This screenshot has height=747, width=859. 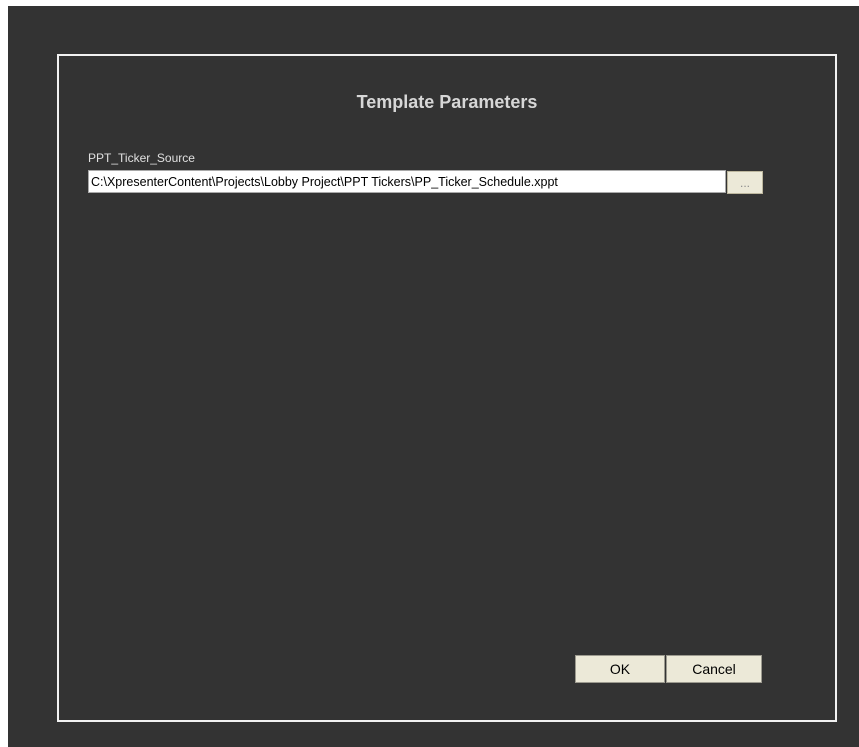 I want to click on ppt-ticker-source-input, so click(x=407, y=181).